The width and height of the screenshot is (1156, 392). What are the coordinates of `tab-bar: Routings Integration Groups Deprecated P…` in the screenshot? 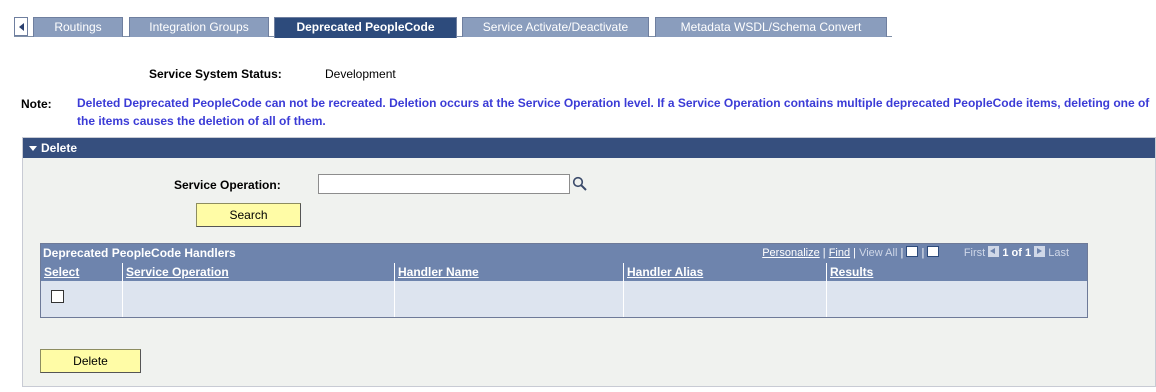 It's located at (578, 25).